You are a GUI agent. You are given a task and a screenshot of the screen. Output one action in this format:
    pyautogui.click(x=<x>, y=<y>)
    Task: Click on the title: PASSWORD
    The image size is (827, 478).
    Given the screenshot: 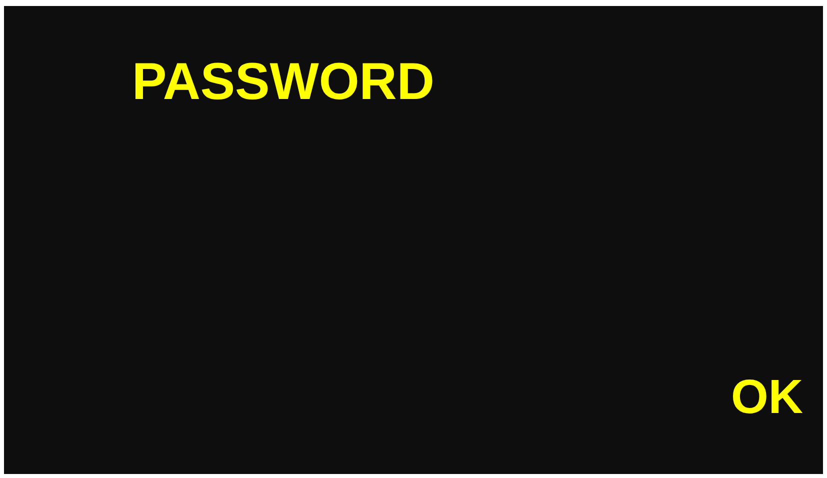 What is the action you would take?
    pyautogui.click(x=283, y=82)
    